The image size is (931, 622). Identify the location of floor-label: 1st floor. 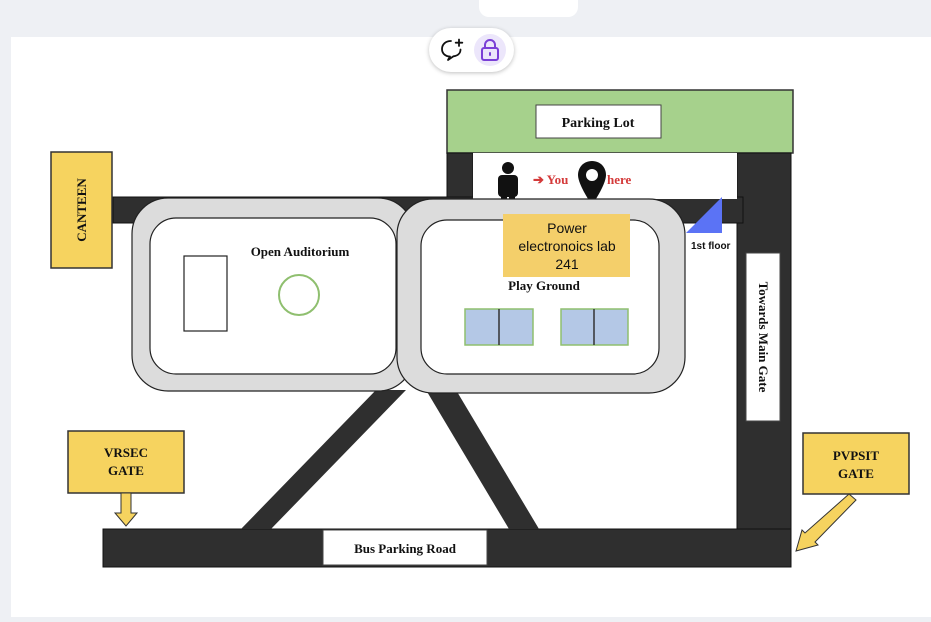
(711, 246).